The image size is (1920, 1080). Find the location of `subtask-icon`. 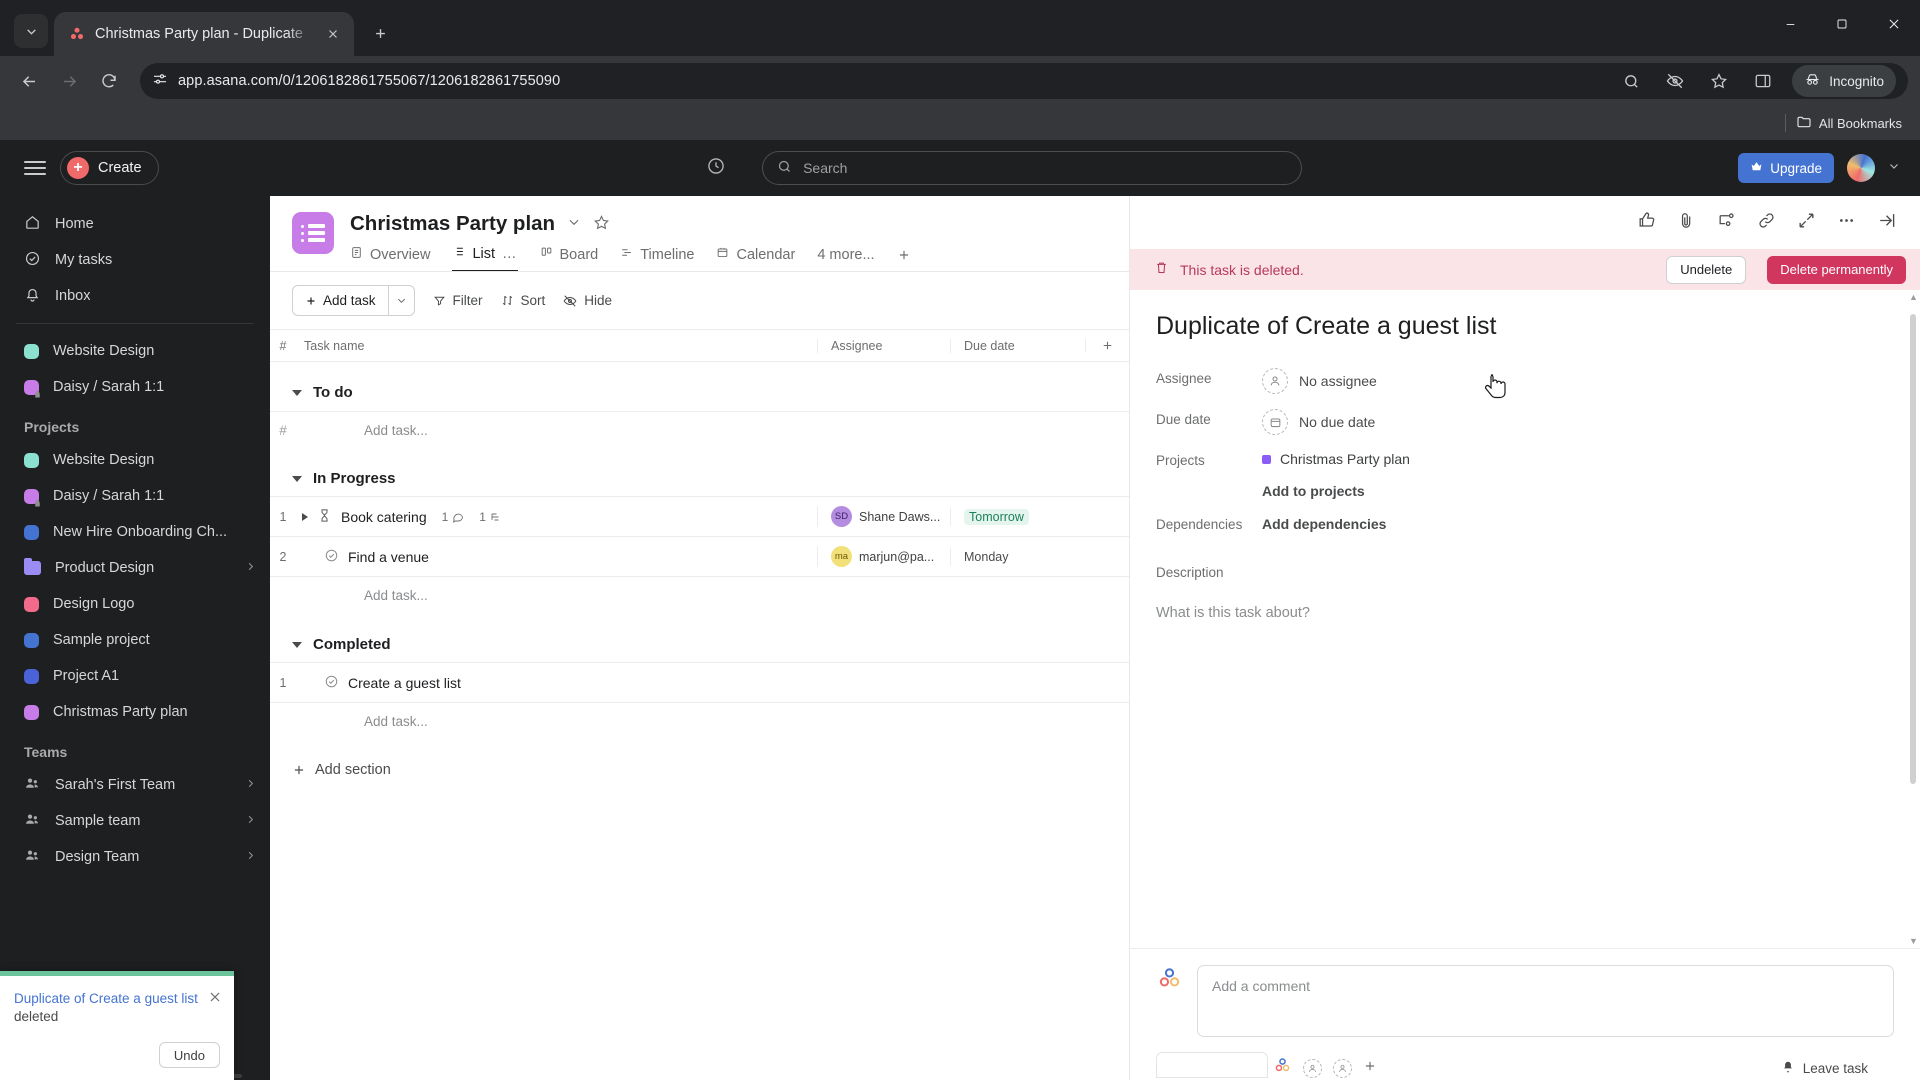

subtask-icon is located at coordinates (1726, 223).